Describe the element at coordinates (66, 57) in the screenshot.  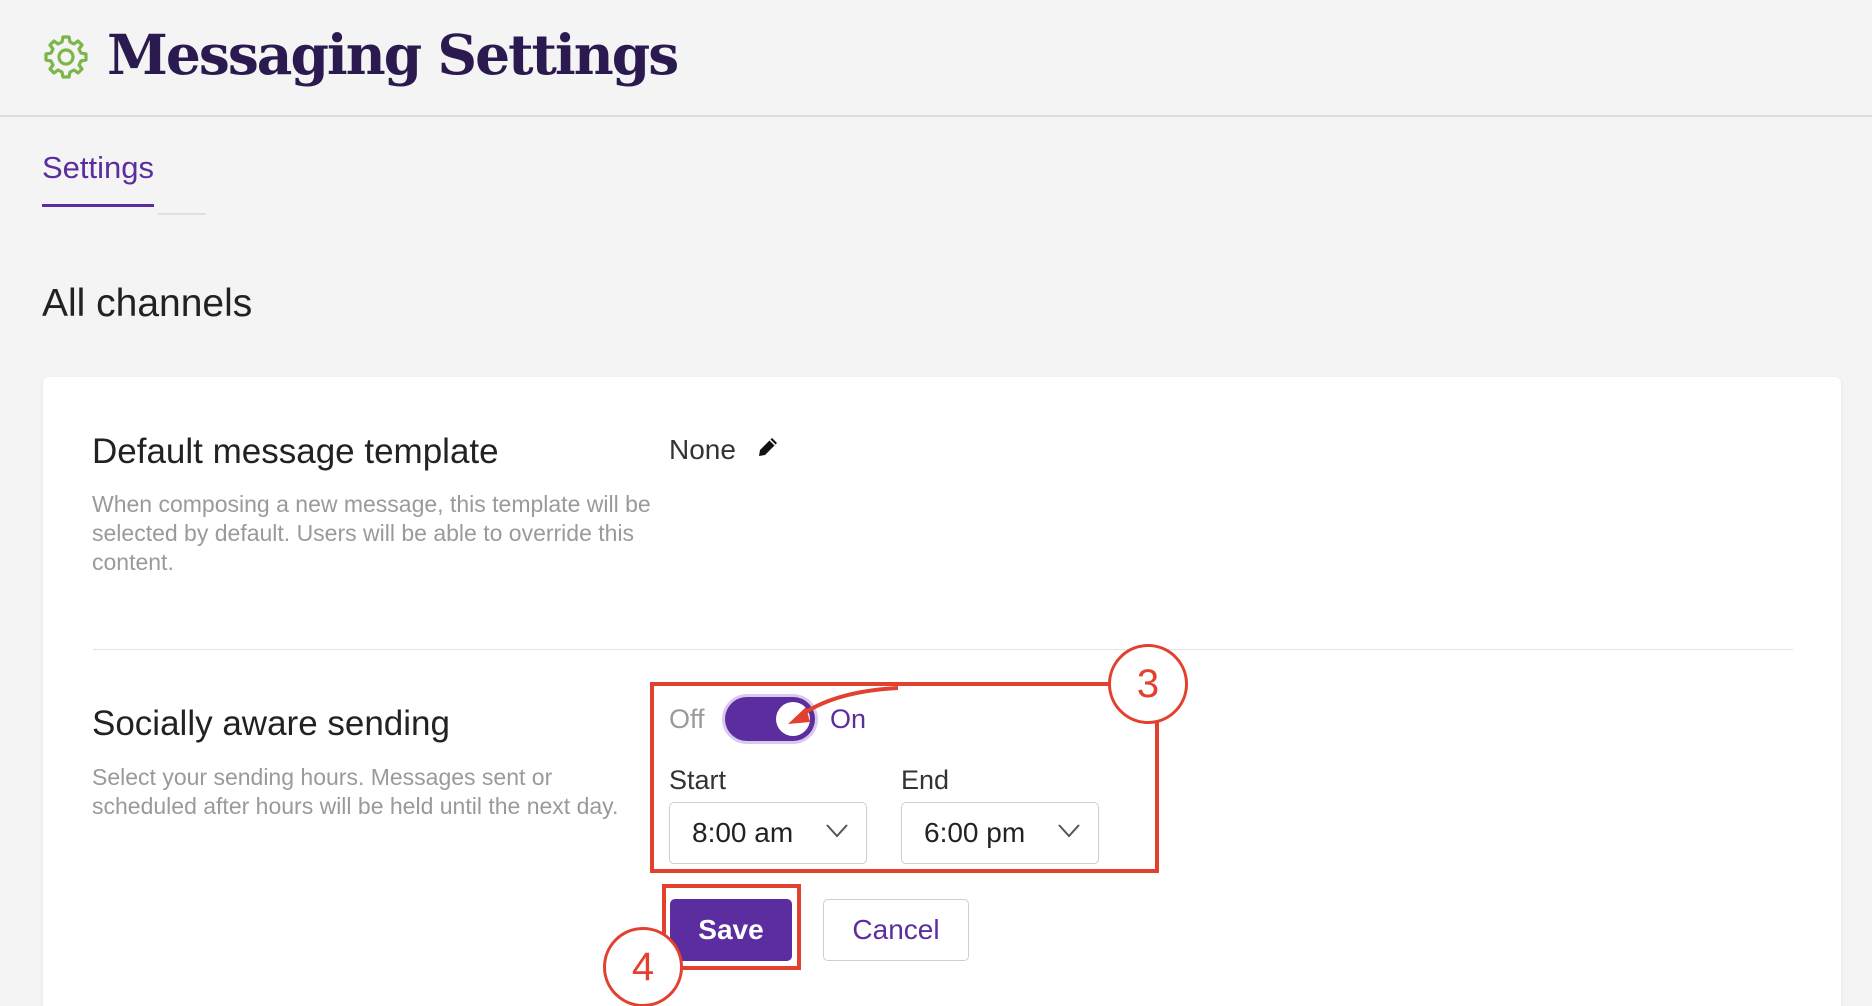
I see `gear-icon` at that location.